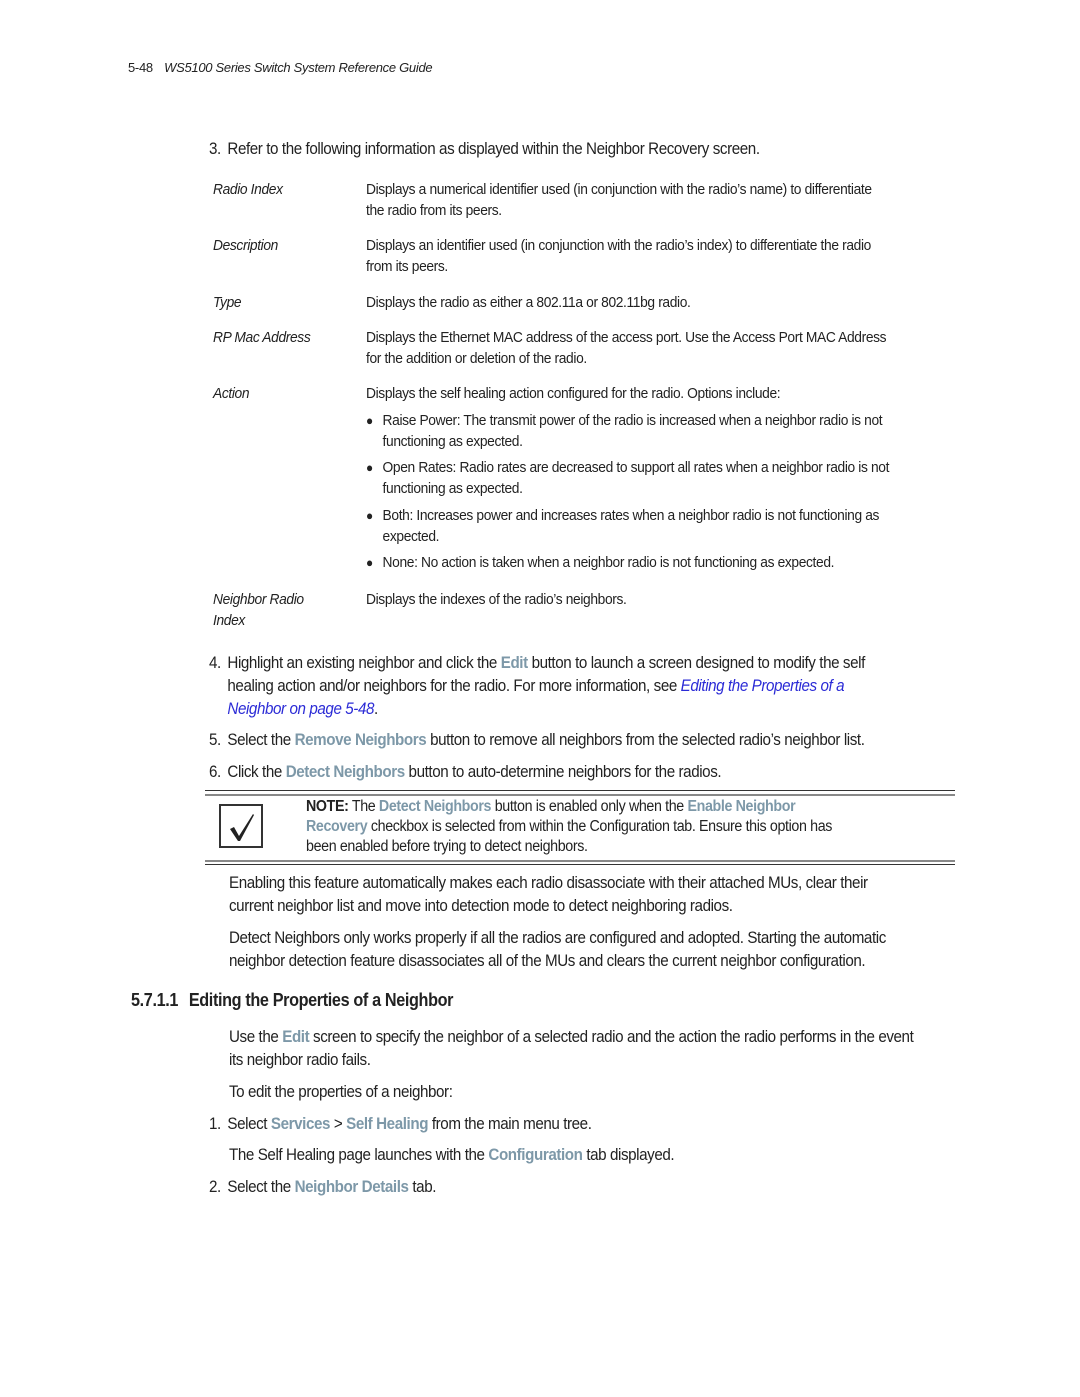 The height and width of the screenshot is (1397, 1080). Describe the element at coordinates (580, 864) in the screenshot. I see `note-rule-bottom` at that location.